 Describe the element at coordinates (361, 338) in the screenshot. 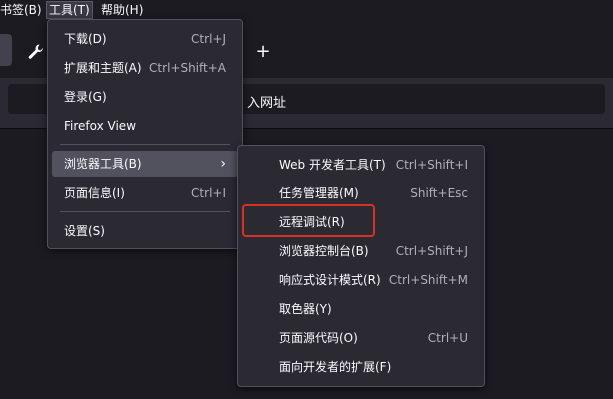

I see `submenu-item-page-source: 页面源代码(O) Ctrl+U` at that location.